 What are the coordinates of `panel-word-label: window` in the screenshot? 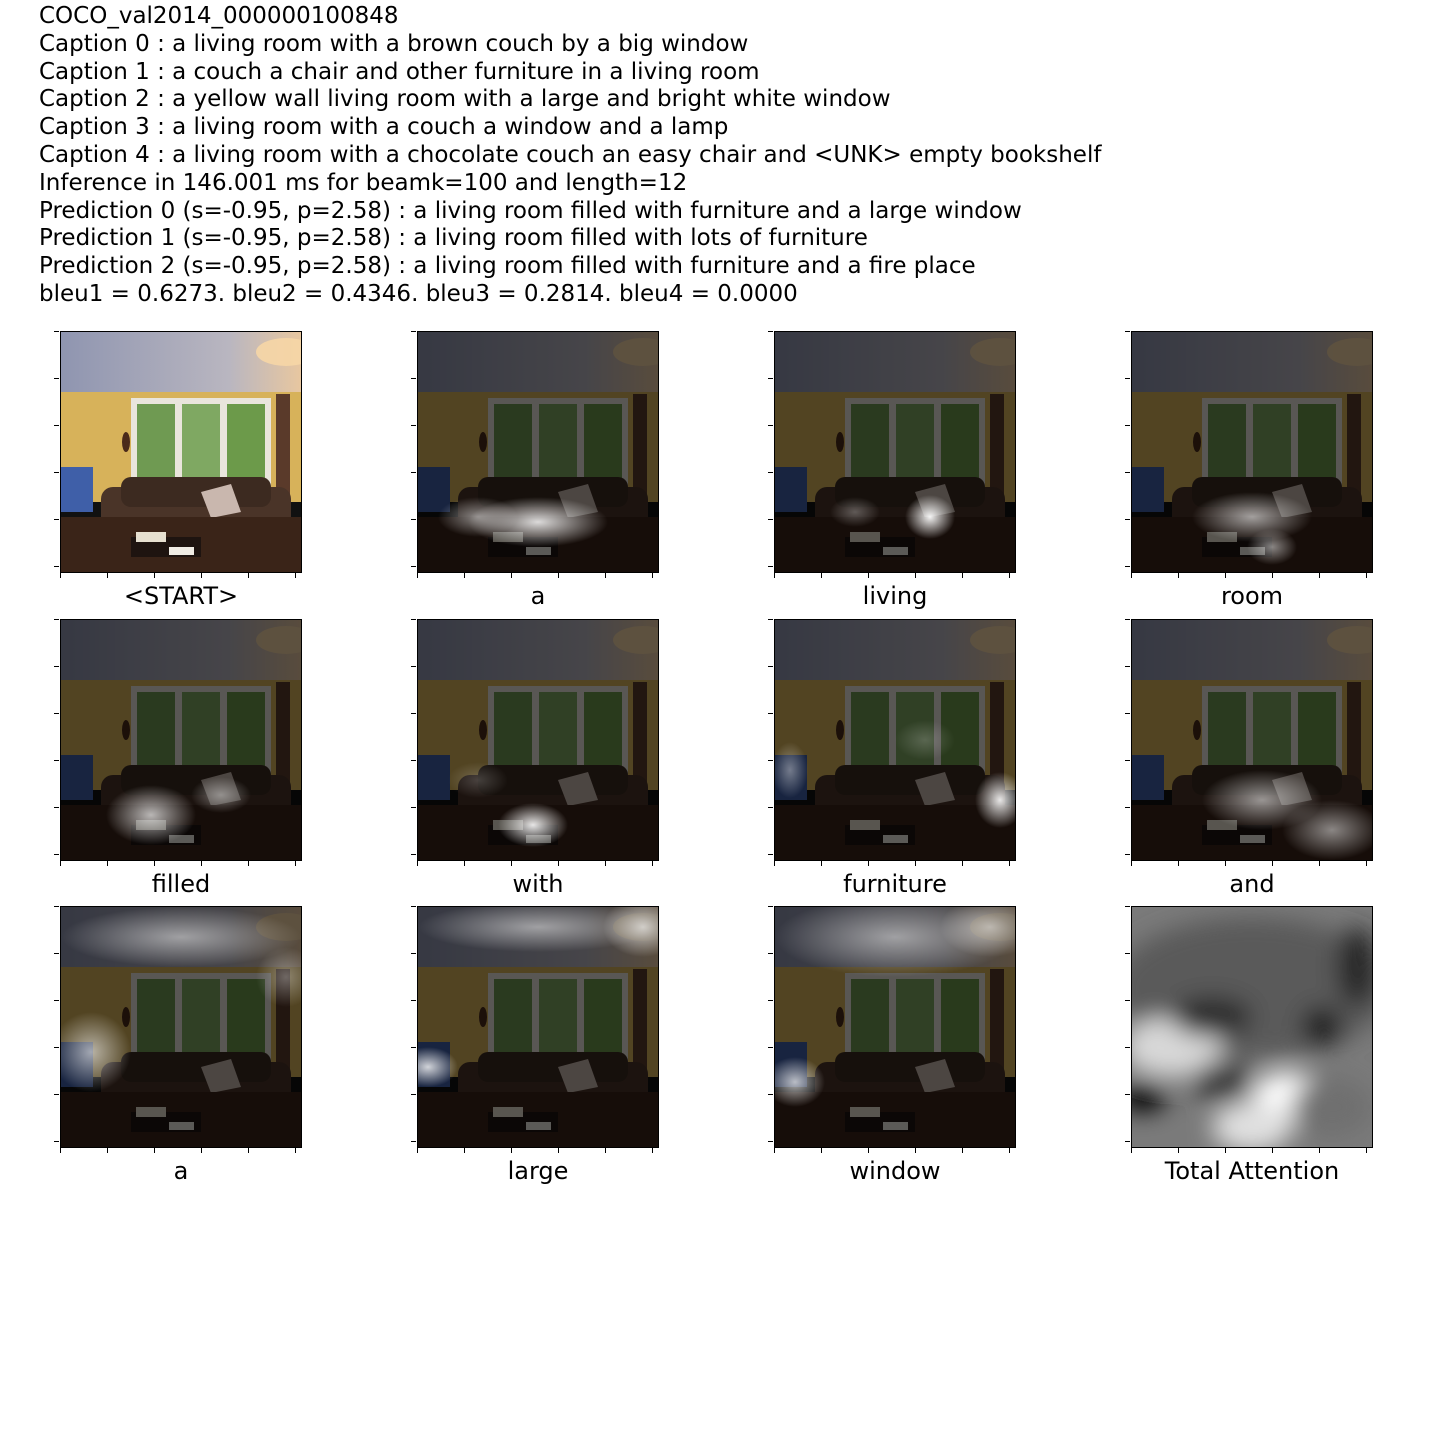 It's located at (895, 1171).